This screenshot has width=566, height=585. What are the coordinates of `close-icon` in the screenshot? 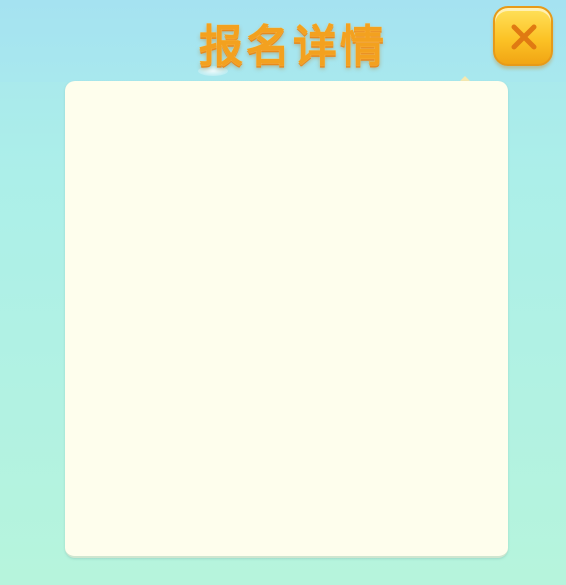 It's located at (524, 37).